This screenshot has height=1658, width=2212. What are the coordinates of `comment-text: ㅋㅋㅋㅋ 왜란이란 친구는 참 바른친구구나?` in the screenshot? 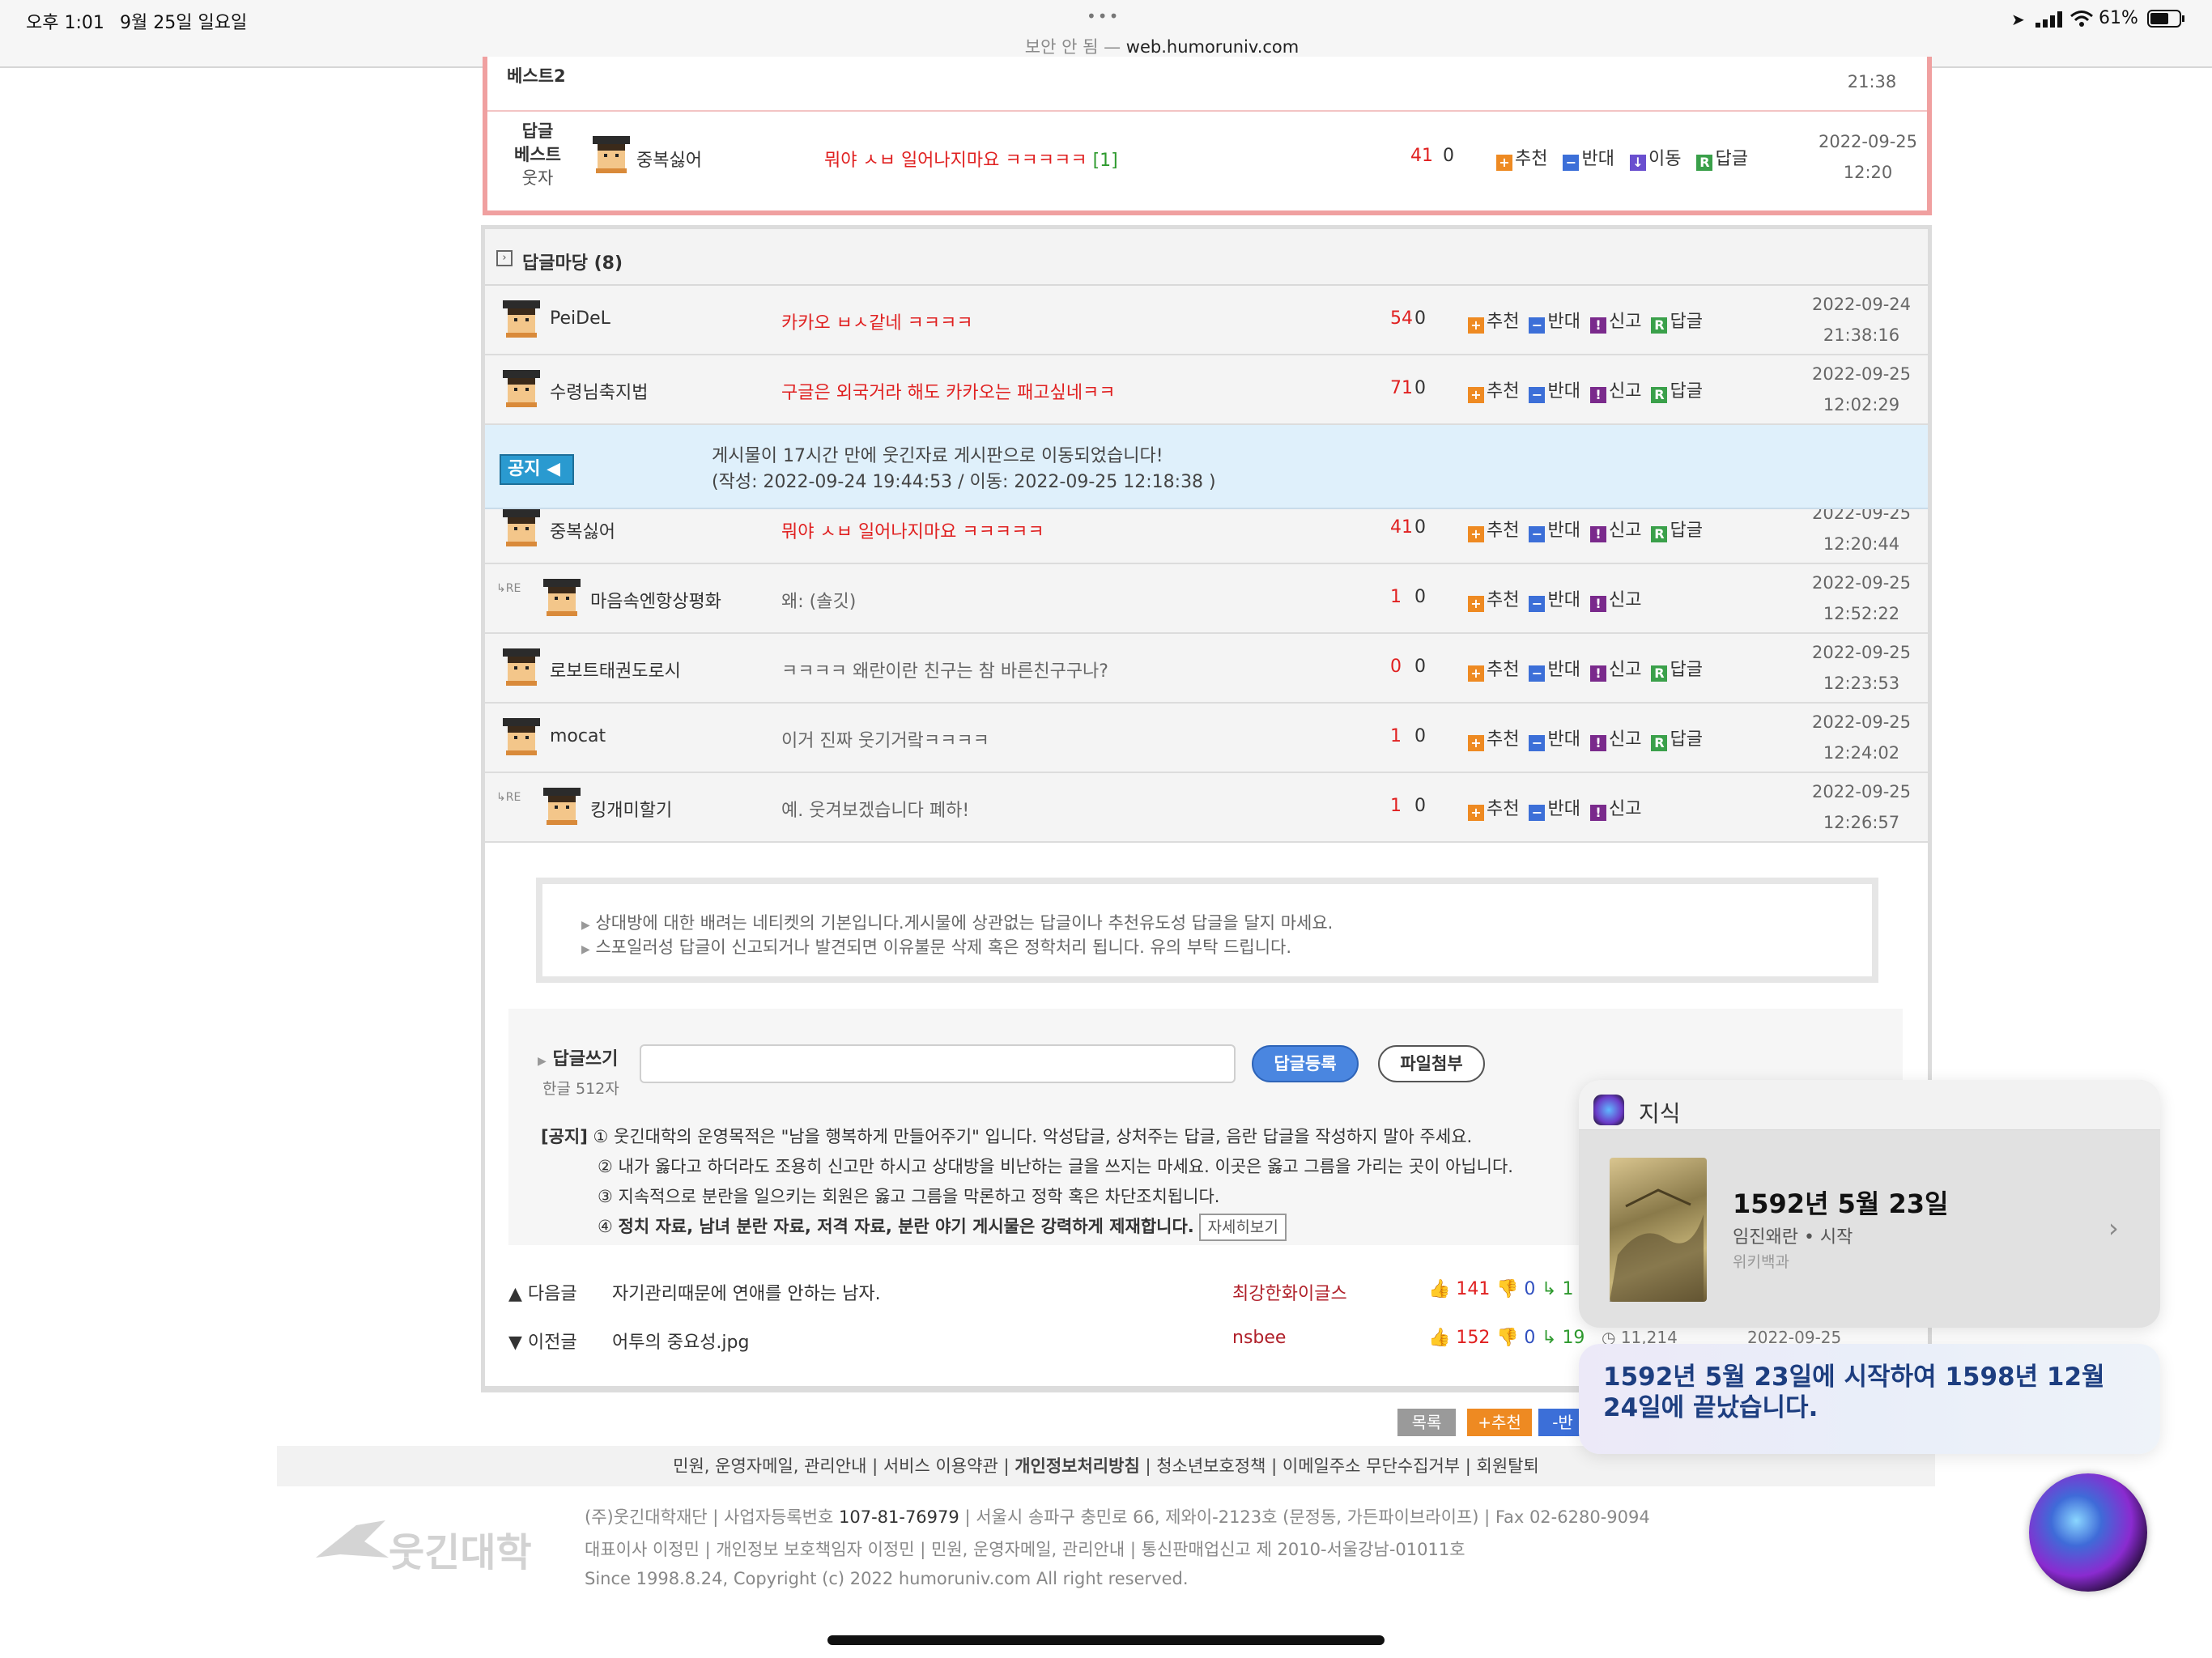 It's located at (944, 669).